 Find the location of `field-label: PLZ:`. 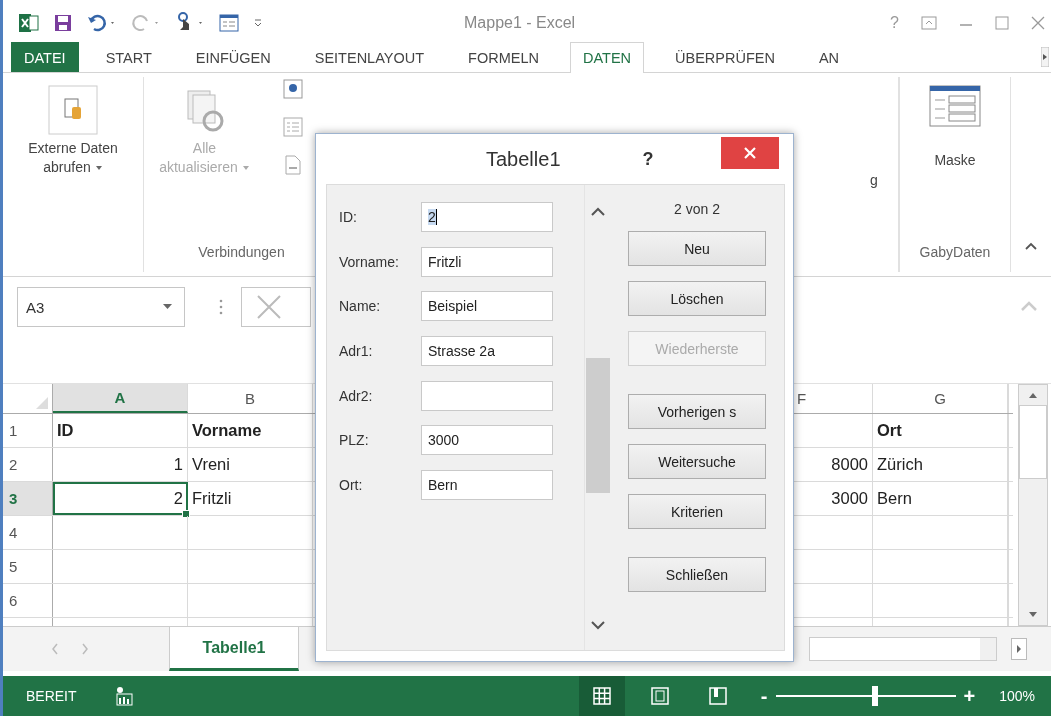

field-label: PLZ: is located at coordinates (354, 440).